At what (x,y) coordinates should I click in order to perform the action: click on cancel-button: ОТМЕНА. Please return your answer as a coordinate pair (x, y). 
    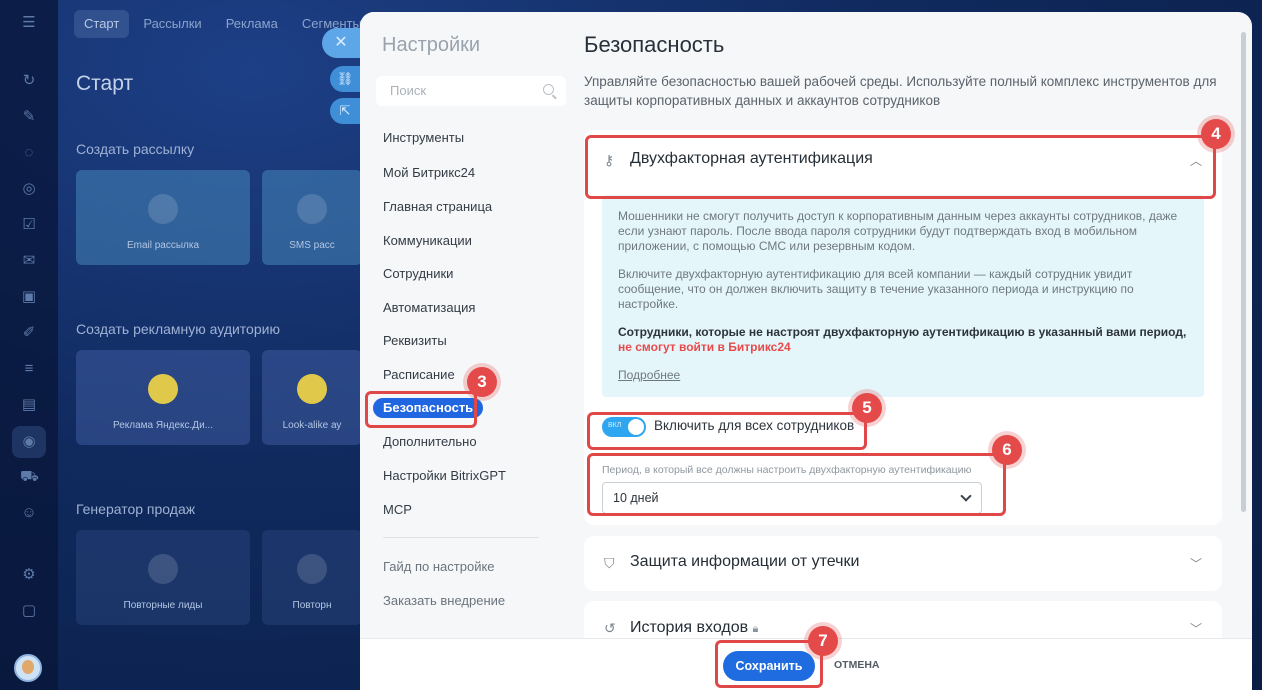
    Looking at the image, I should click on (857, 665).